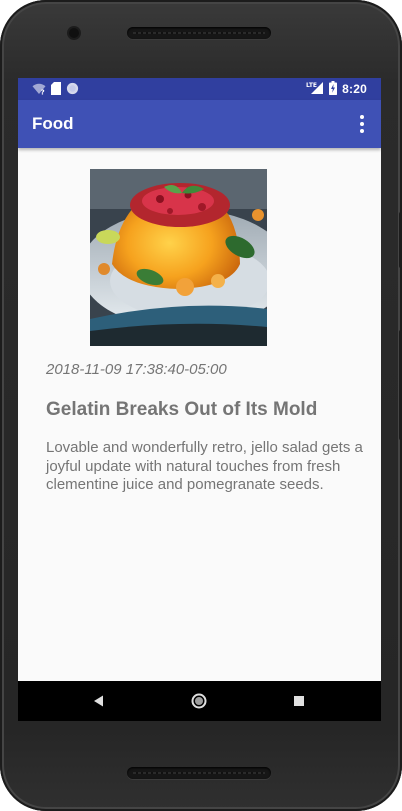 Image resolution: width=402 pixels, height=811 pixels. What do you see at coordinates (136, 369) in the screenshot?
I see `article-timestamp: 2018-11-09 17:38:40-05:00` at bounding box center [136, 369].